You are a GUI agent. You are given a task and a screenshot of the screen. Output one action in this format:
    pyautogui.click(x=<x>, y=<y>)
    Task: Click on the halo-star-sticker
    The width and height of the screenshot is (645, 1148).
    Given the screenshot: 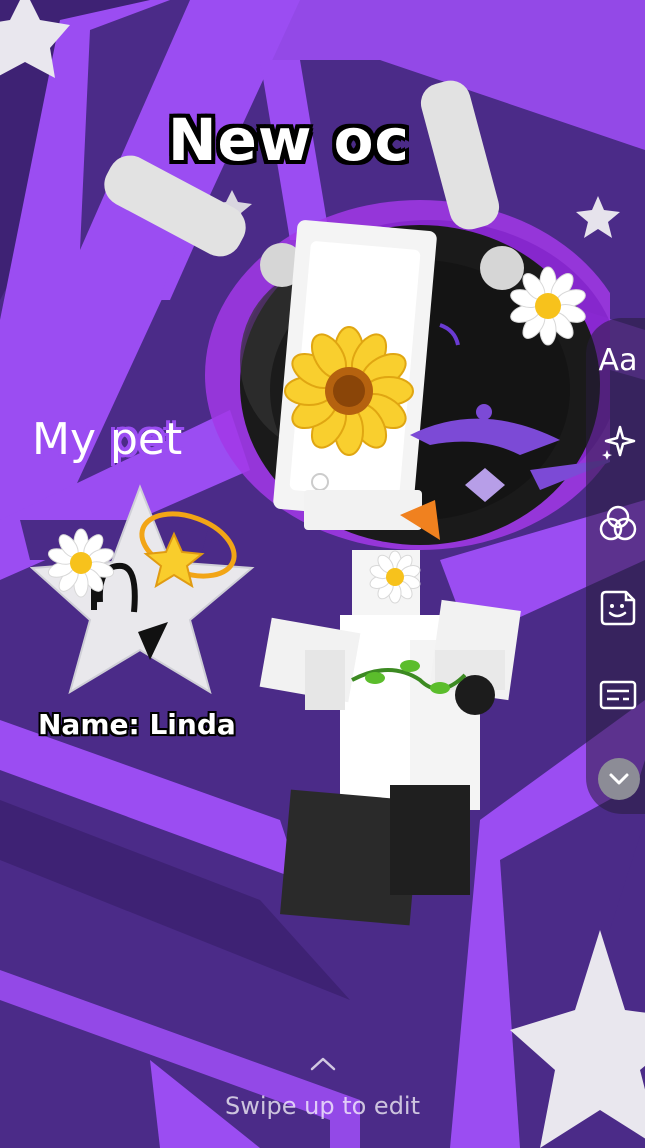 What is the action you would take?
    pyautogui.click(x=186, y=545)
    